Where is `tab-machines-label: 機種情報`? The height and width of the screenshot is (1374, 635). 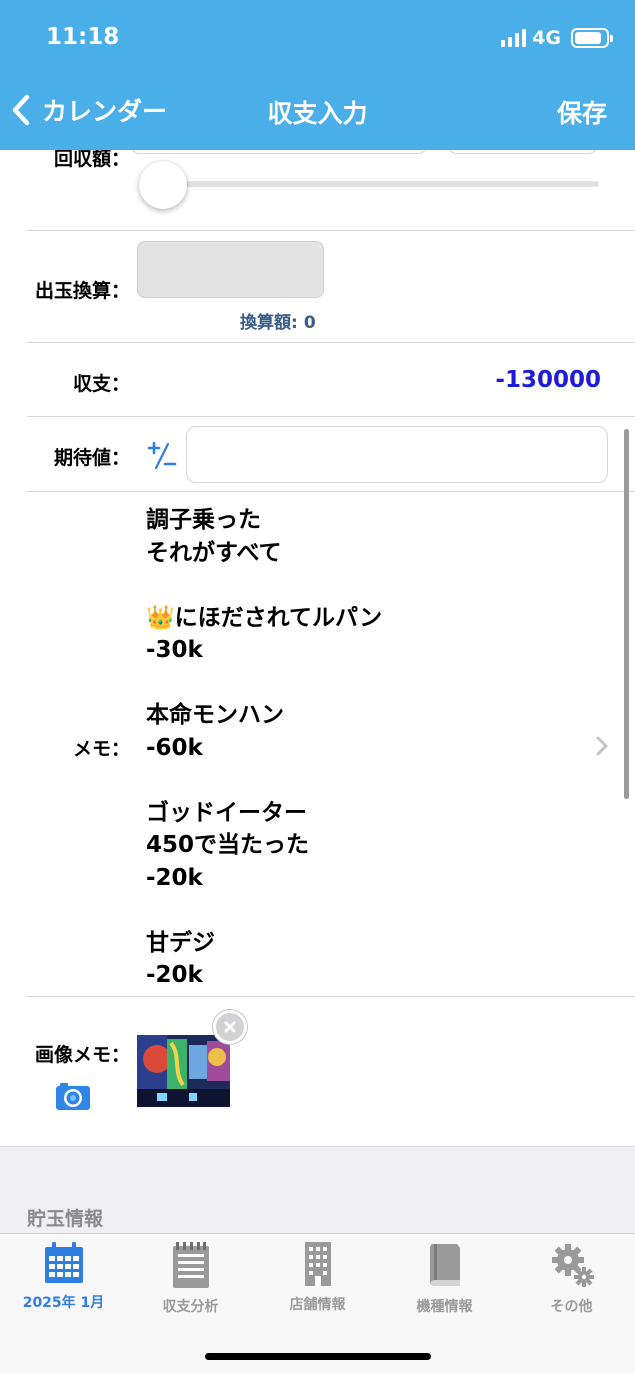
tab-machines-label: 機種情報 is located at coordinates (444, 1307).